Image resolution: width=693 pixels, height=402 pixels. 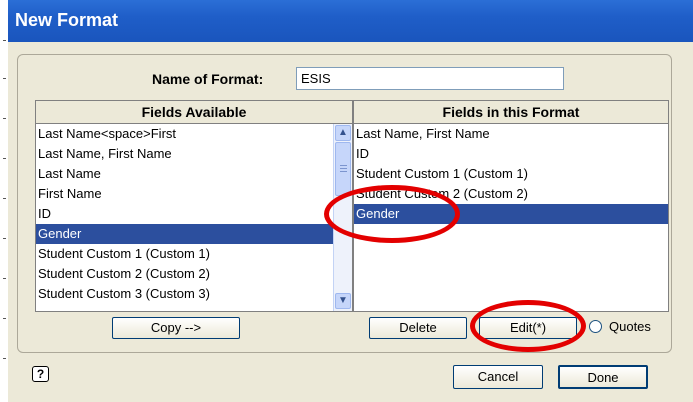 I want to click on delete-button: Delete, so click(x=418, y=328).